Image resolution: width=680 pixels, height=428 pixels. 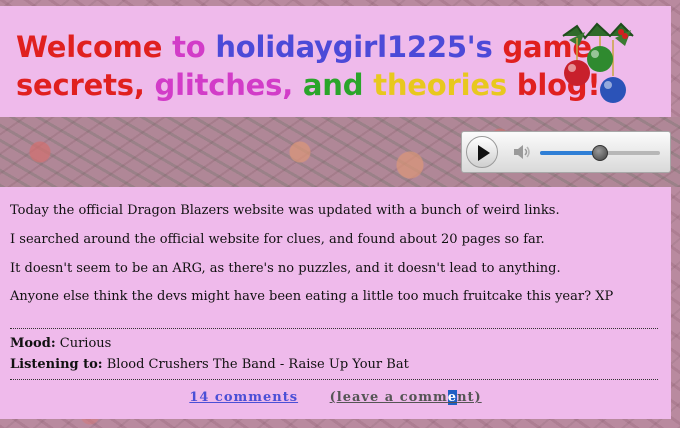 What do you see at coordinates (228, 85) in the screenshot?
I see `title-word: glitches,` at bounding box center [228, 85].